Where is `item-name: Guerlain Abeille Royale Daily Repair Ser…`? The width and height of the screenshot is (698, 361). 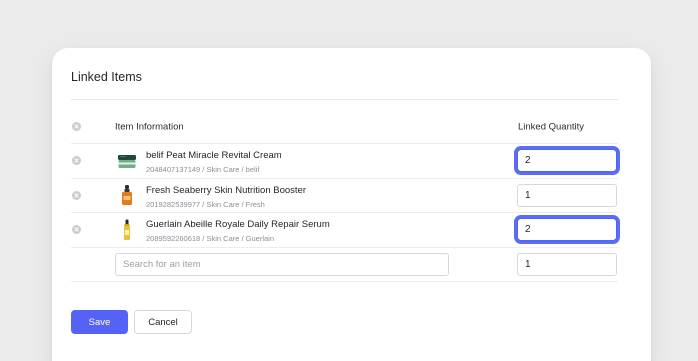 item-name: Guerlain Abeille Royale Daily Repair Ser… is located at coordinates (238, 224).